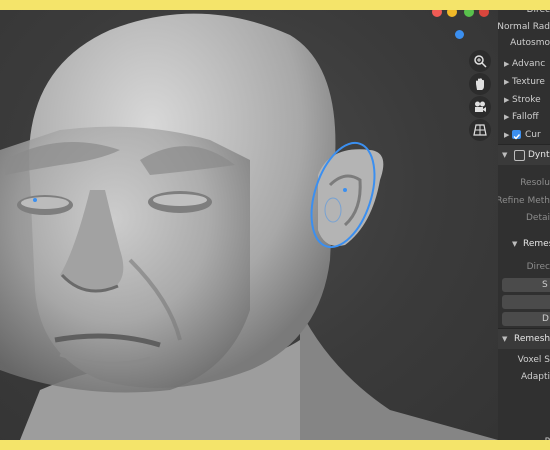  Describe the element at coordinates (524, 267) in the screenshot. I see `remesh-direction-row: Direc` at that location.